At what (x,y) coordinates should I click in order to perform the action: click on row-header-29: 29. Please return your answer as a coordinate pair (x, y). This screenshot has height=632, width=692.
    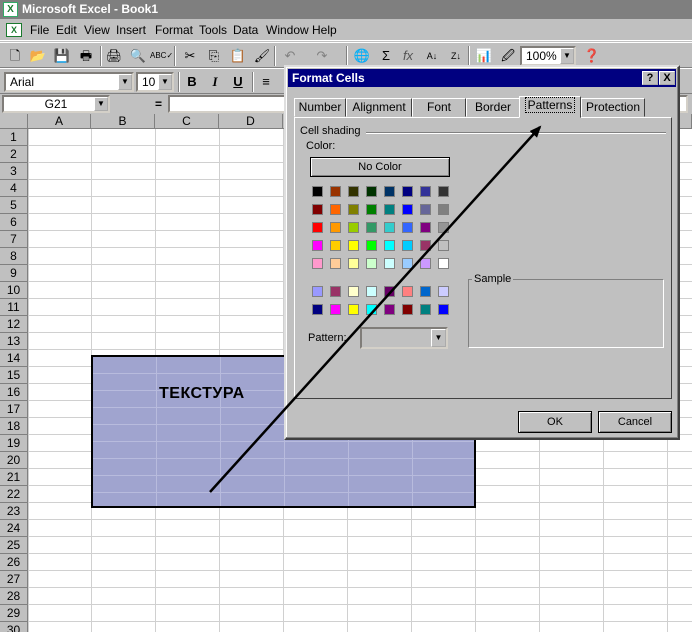
    Looking at the image, I should click on (14, 613).